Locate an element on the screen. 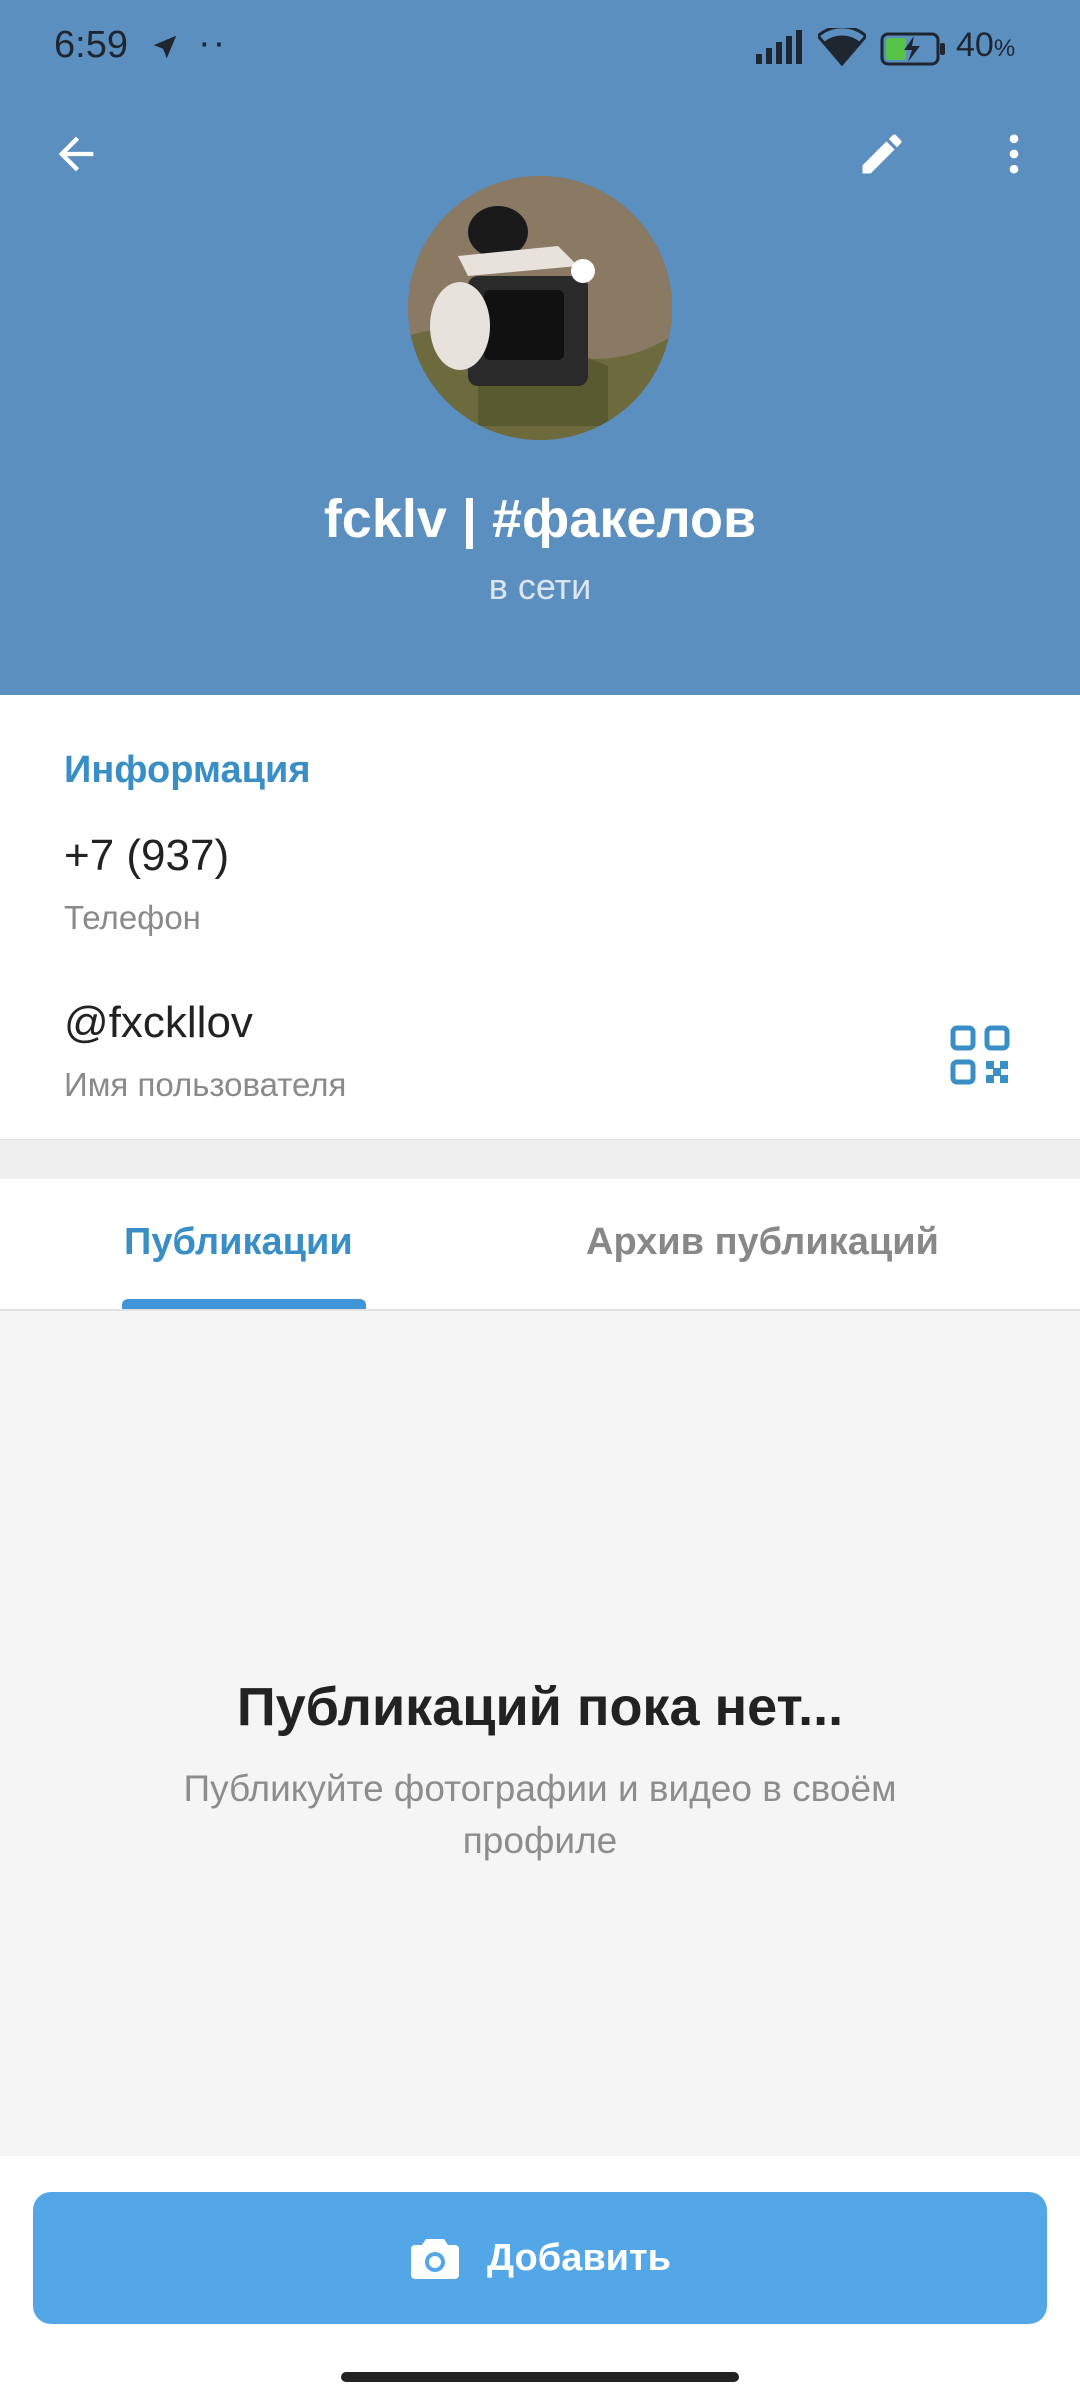  home-indicator is located at coordinates (540, 2377).